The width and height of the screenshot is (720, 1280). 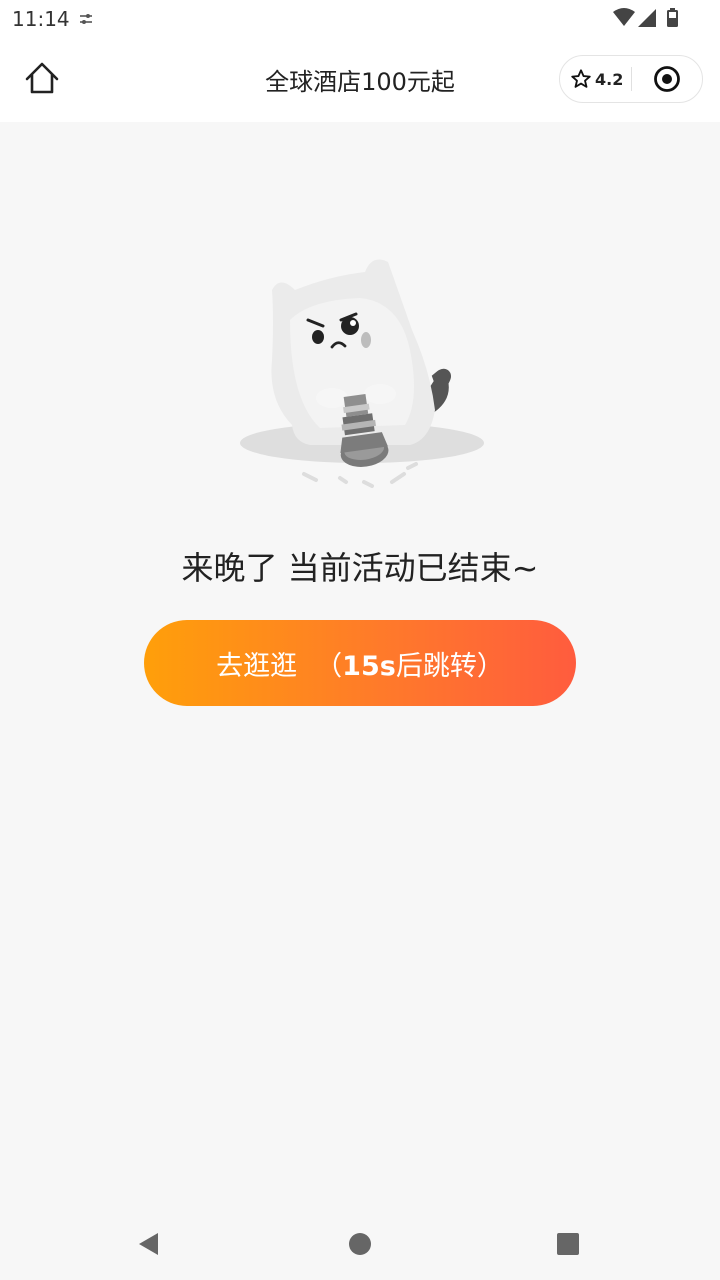 I want to click on star-icon, so click(x=581, y=78).